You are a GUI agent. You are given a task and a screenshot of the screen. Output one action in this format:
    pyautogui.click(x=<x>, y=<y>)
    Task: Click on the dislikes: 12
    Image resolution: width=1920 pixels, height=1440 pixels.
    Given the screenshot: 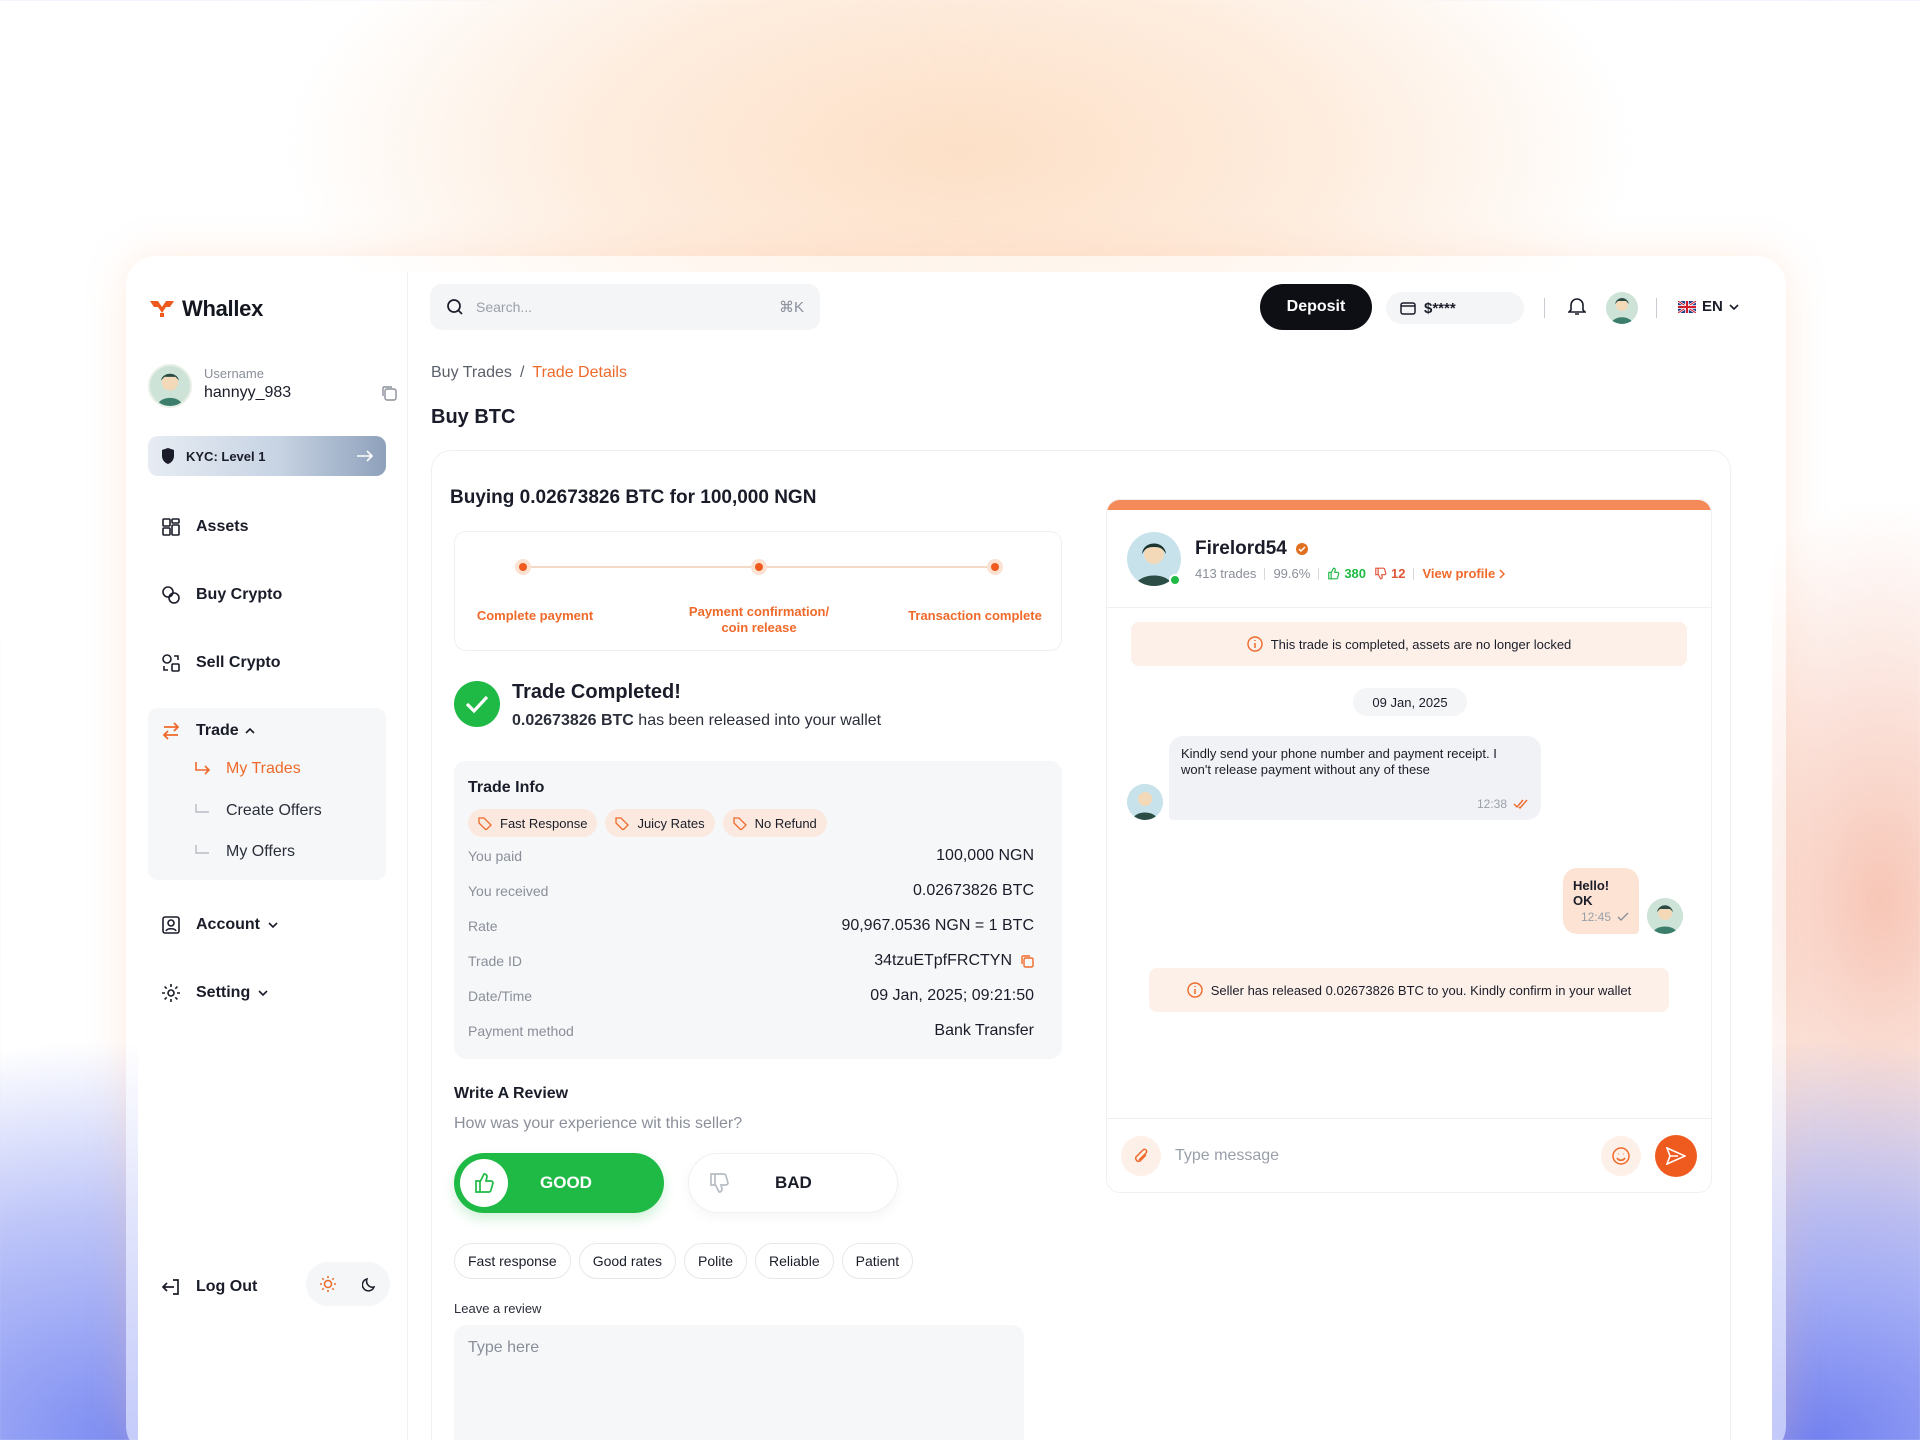 What is the action you would take?
    pyautogui.click(x=1389, y=573)
    